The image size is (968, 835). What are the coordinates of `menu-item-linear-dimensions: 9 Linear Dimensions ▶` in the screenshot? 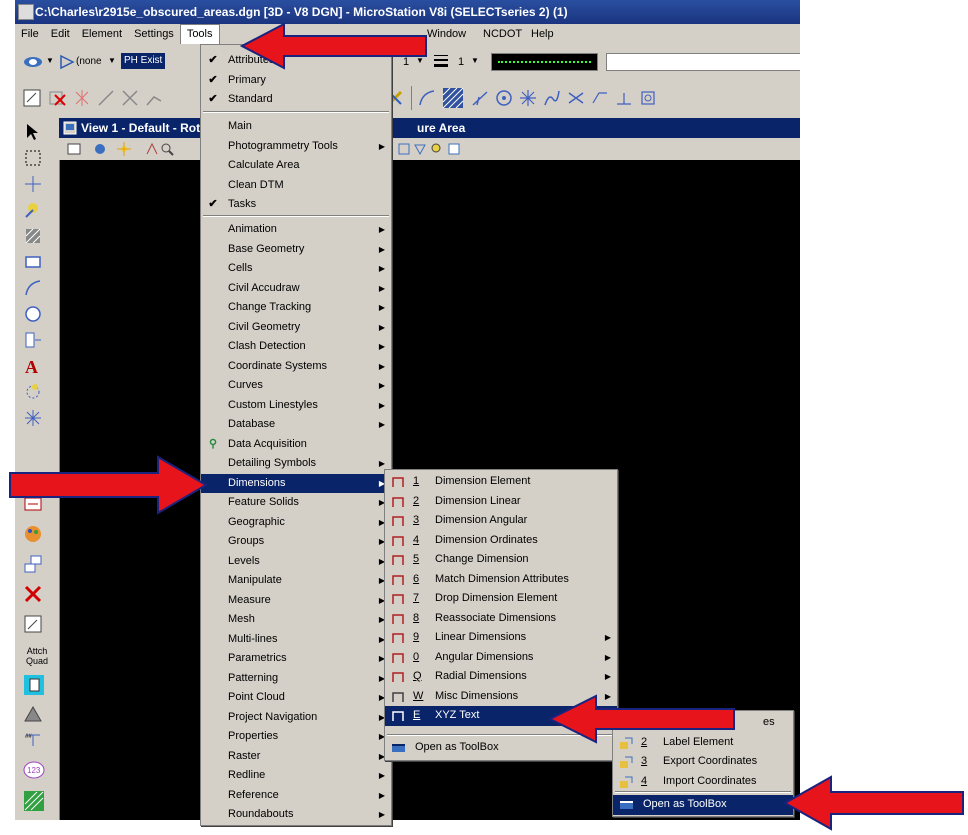 It's located at (501, 638).